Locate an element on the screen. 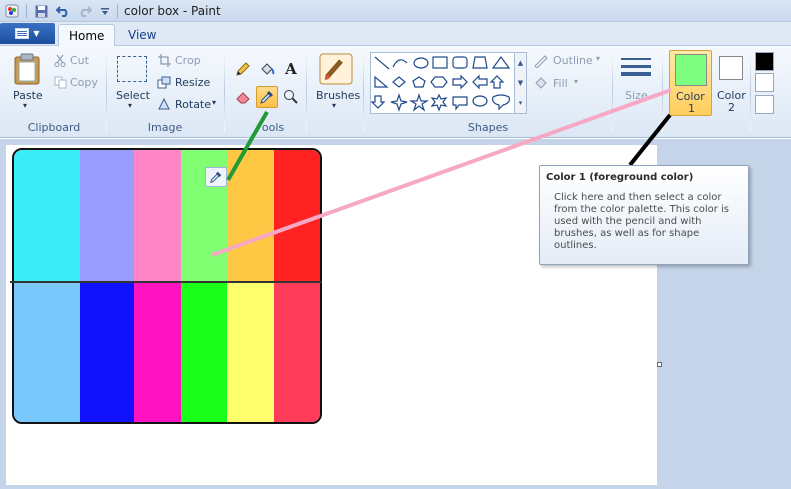 The height and width of the screenshot is (489, 791). color-picker-tool is located at coordinates (267, 97).